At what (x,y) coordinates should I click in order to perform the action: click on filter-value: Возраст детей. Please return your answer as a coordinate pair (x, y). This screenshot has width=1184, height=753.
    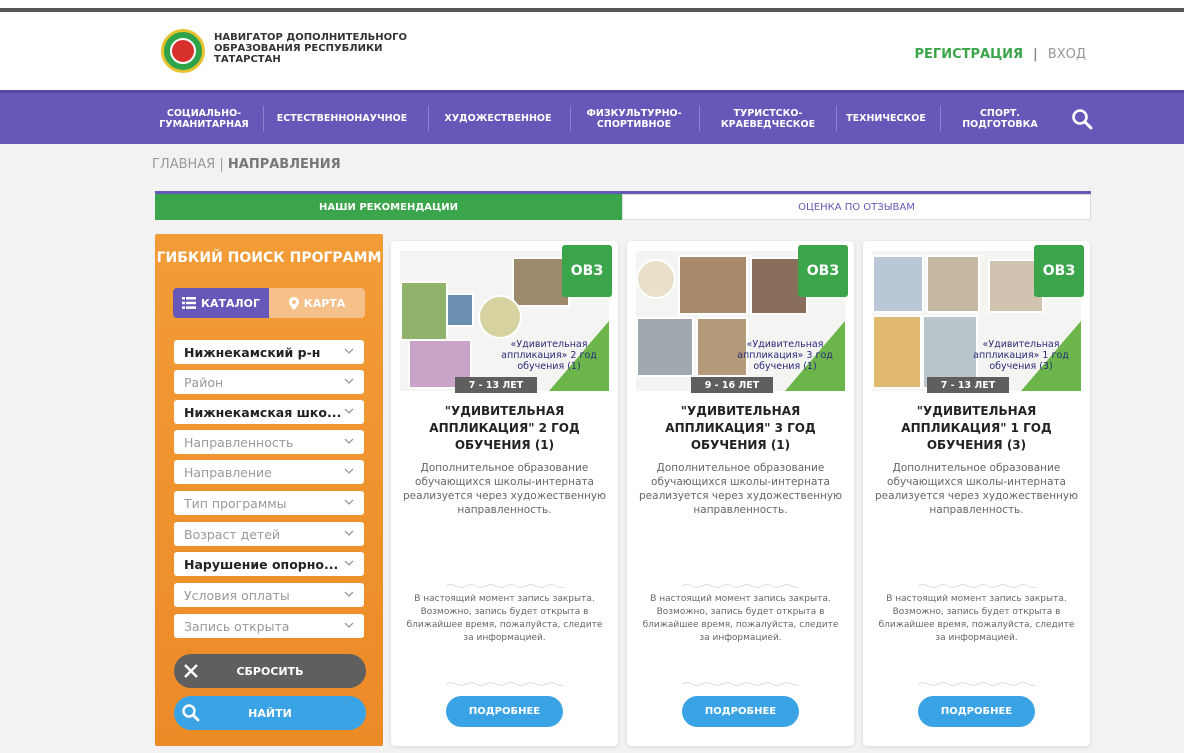
    Looking at the image, I should click on (232, 534).